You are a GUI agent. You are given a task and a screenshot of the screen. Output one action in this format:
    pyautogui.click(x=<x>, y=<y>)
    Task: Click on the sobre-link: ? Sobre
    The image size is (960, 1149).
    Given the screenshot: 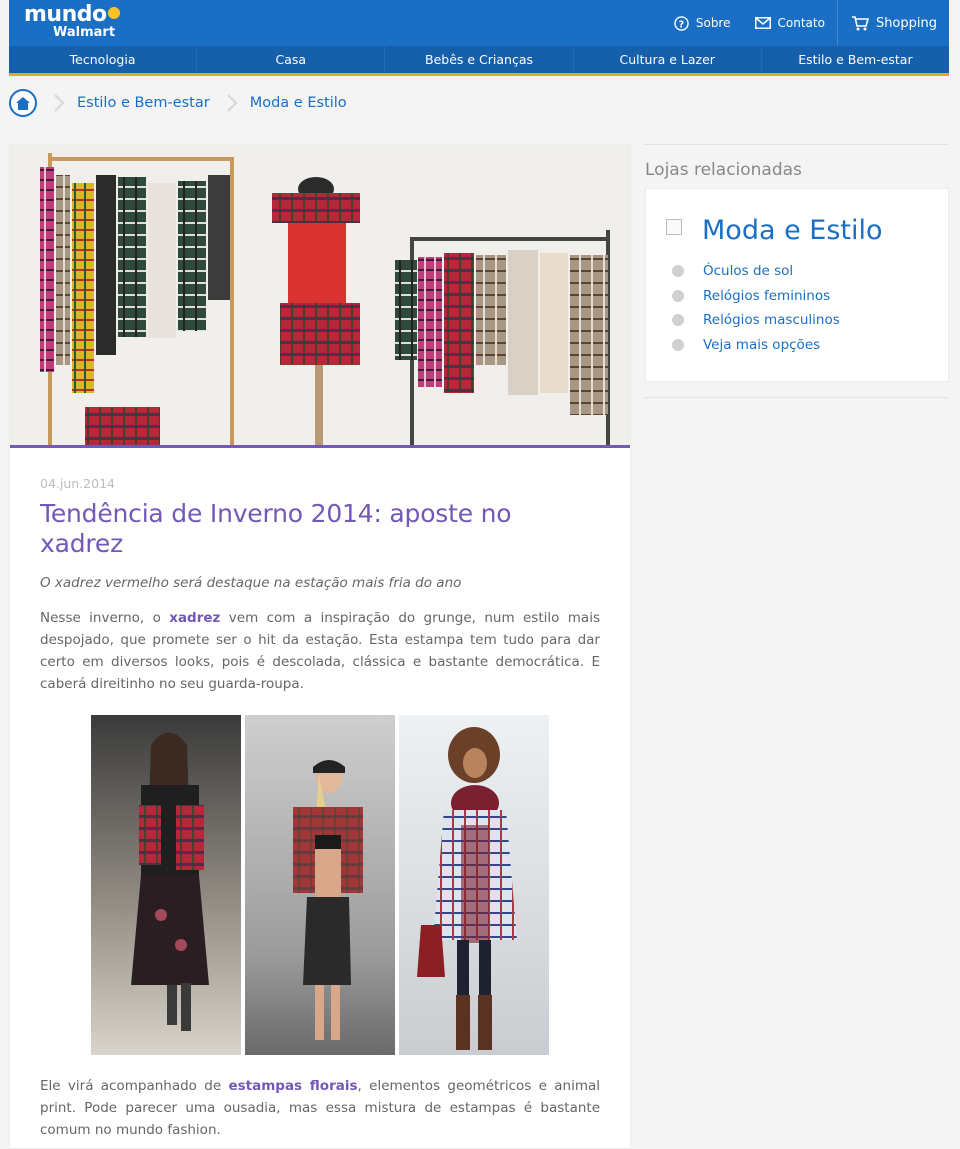 What is the action you would take?
    pyautogui.click(x=702, y=23)
    